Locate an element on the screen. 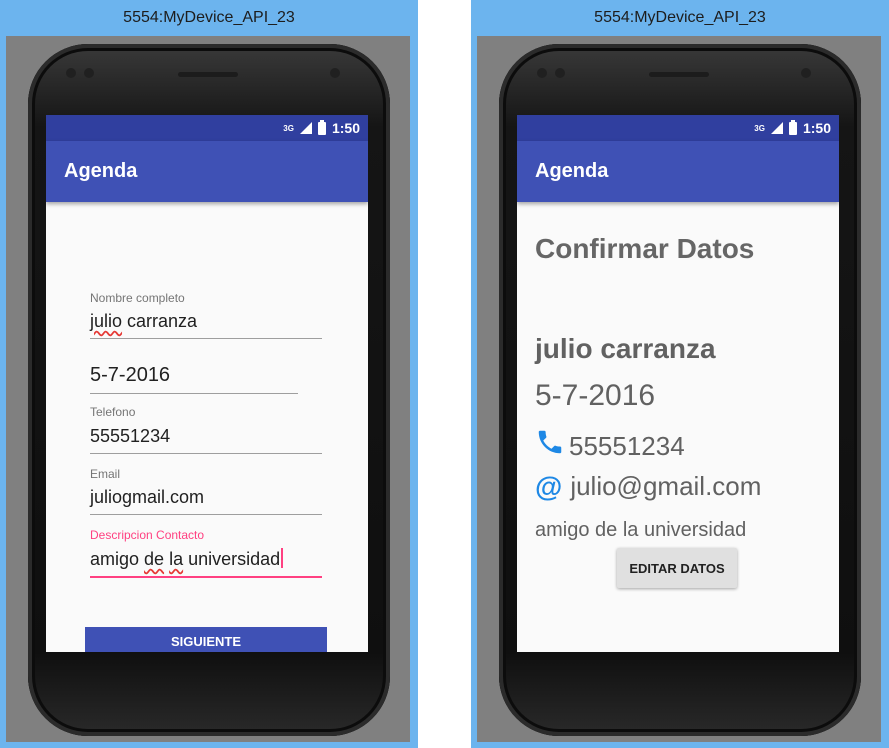 This screenshot has width=889, height=748. descripcion-part2: de is located at coordinates (154, 559).